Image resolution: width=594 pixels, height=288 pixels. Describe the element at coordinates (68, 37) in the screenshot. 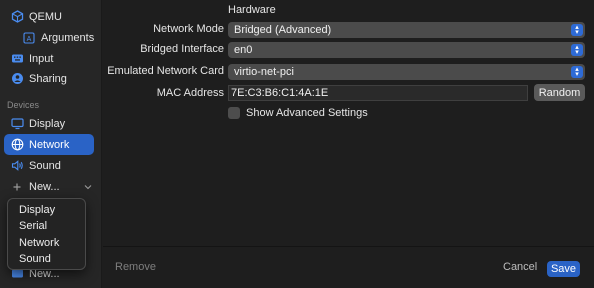

I see `sidebar-item-label: Arguments` at that location.